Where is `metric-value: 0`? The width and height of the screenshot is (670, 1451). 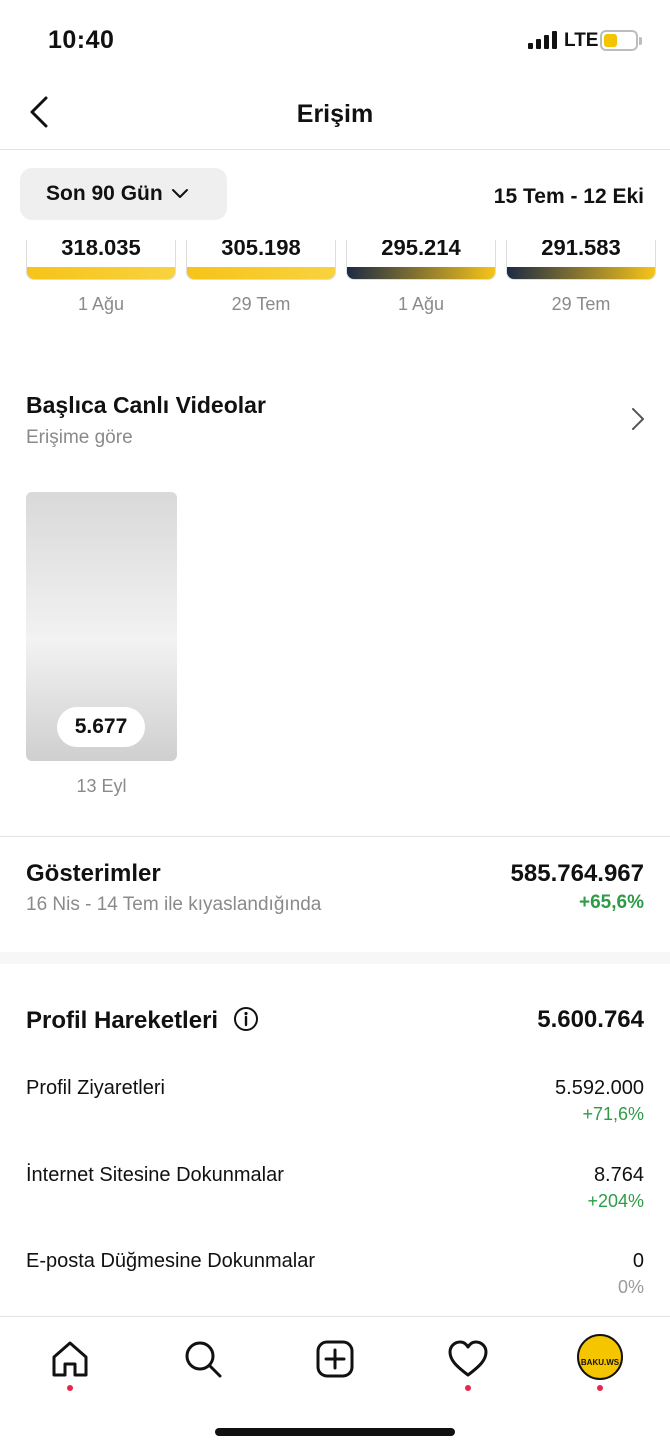 metric-value: 0 is located at coordinates (638, 1261).